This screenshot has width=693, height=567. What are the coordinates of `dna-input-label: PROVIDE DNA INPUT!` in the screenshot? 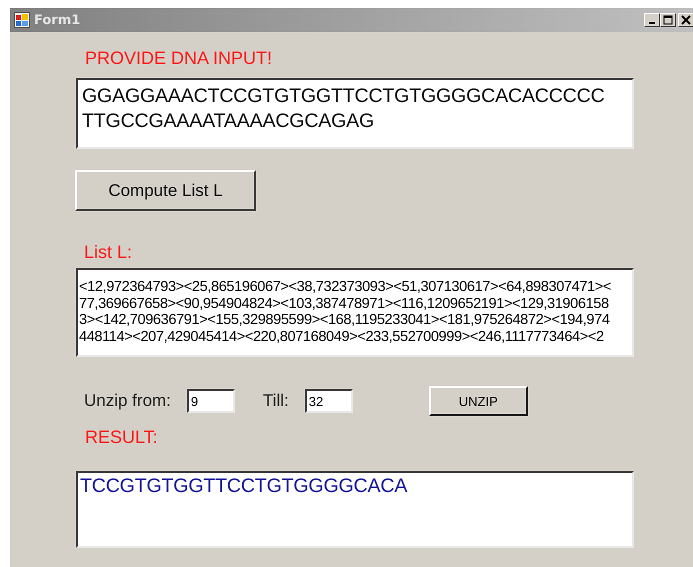 It's located at (179, 58).